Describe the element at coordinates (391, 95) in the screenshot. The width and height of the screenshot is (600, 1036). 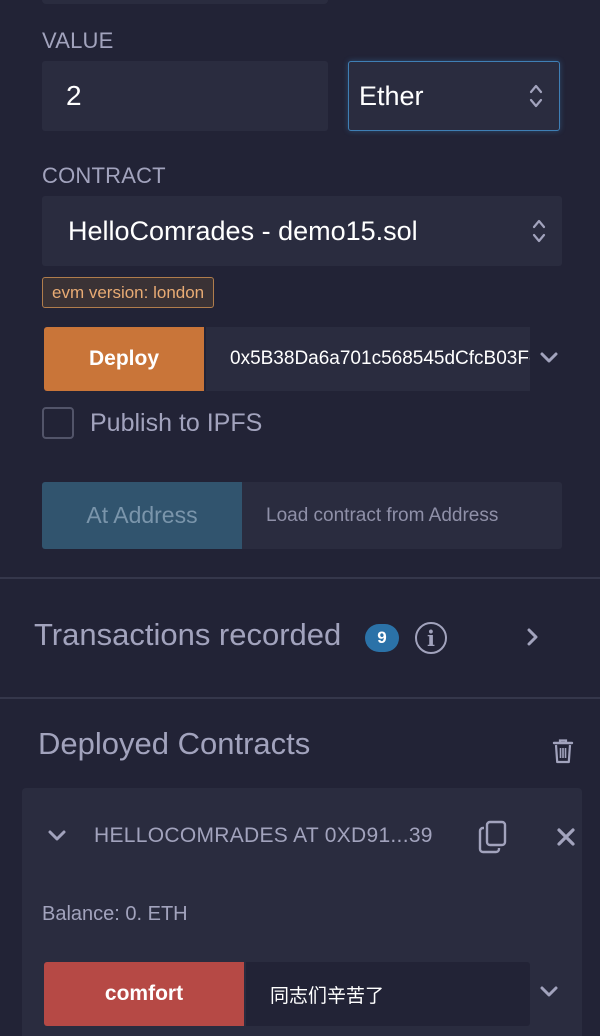
I see `value-unit-text: Ether` at that location.